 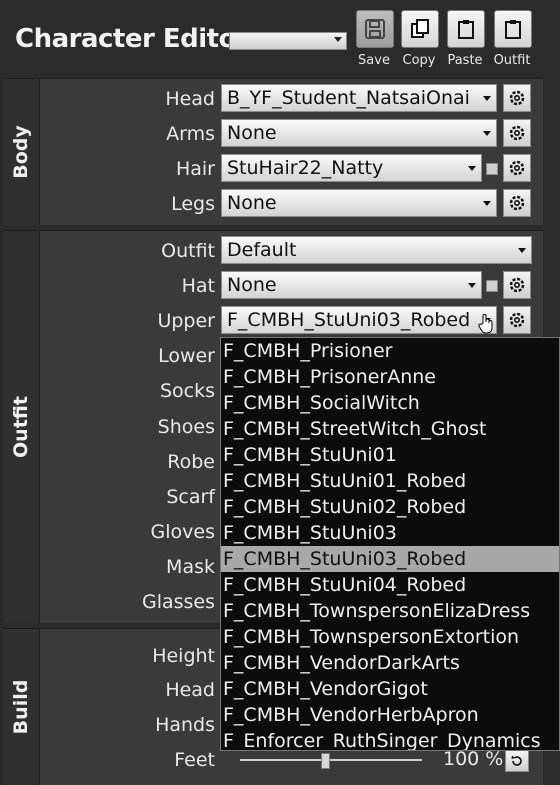 I want to click on preset-select, so click(x=288, y=41).